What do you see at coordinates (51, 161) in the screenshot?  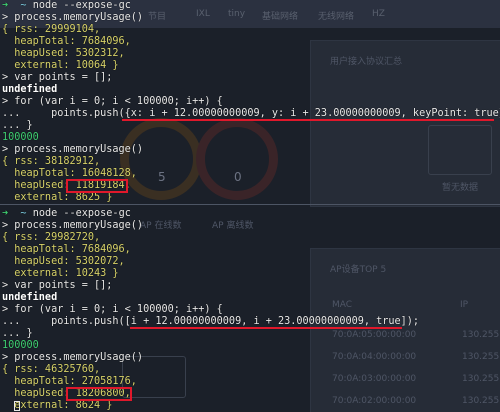 I see `repl-output-line: { rss: 38182912,` at bounding box center [51, 161].